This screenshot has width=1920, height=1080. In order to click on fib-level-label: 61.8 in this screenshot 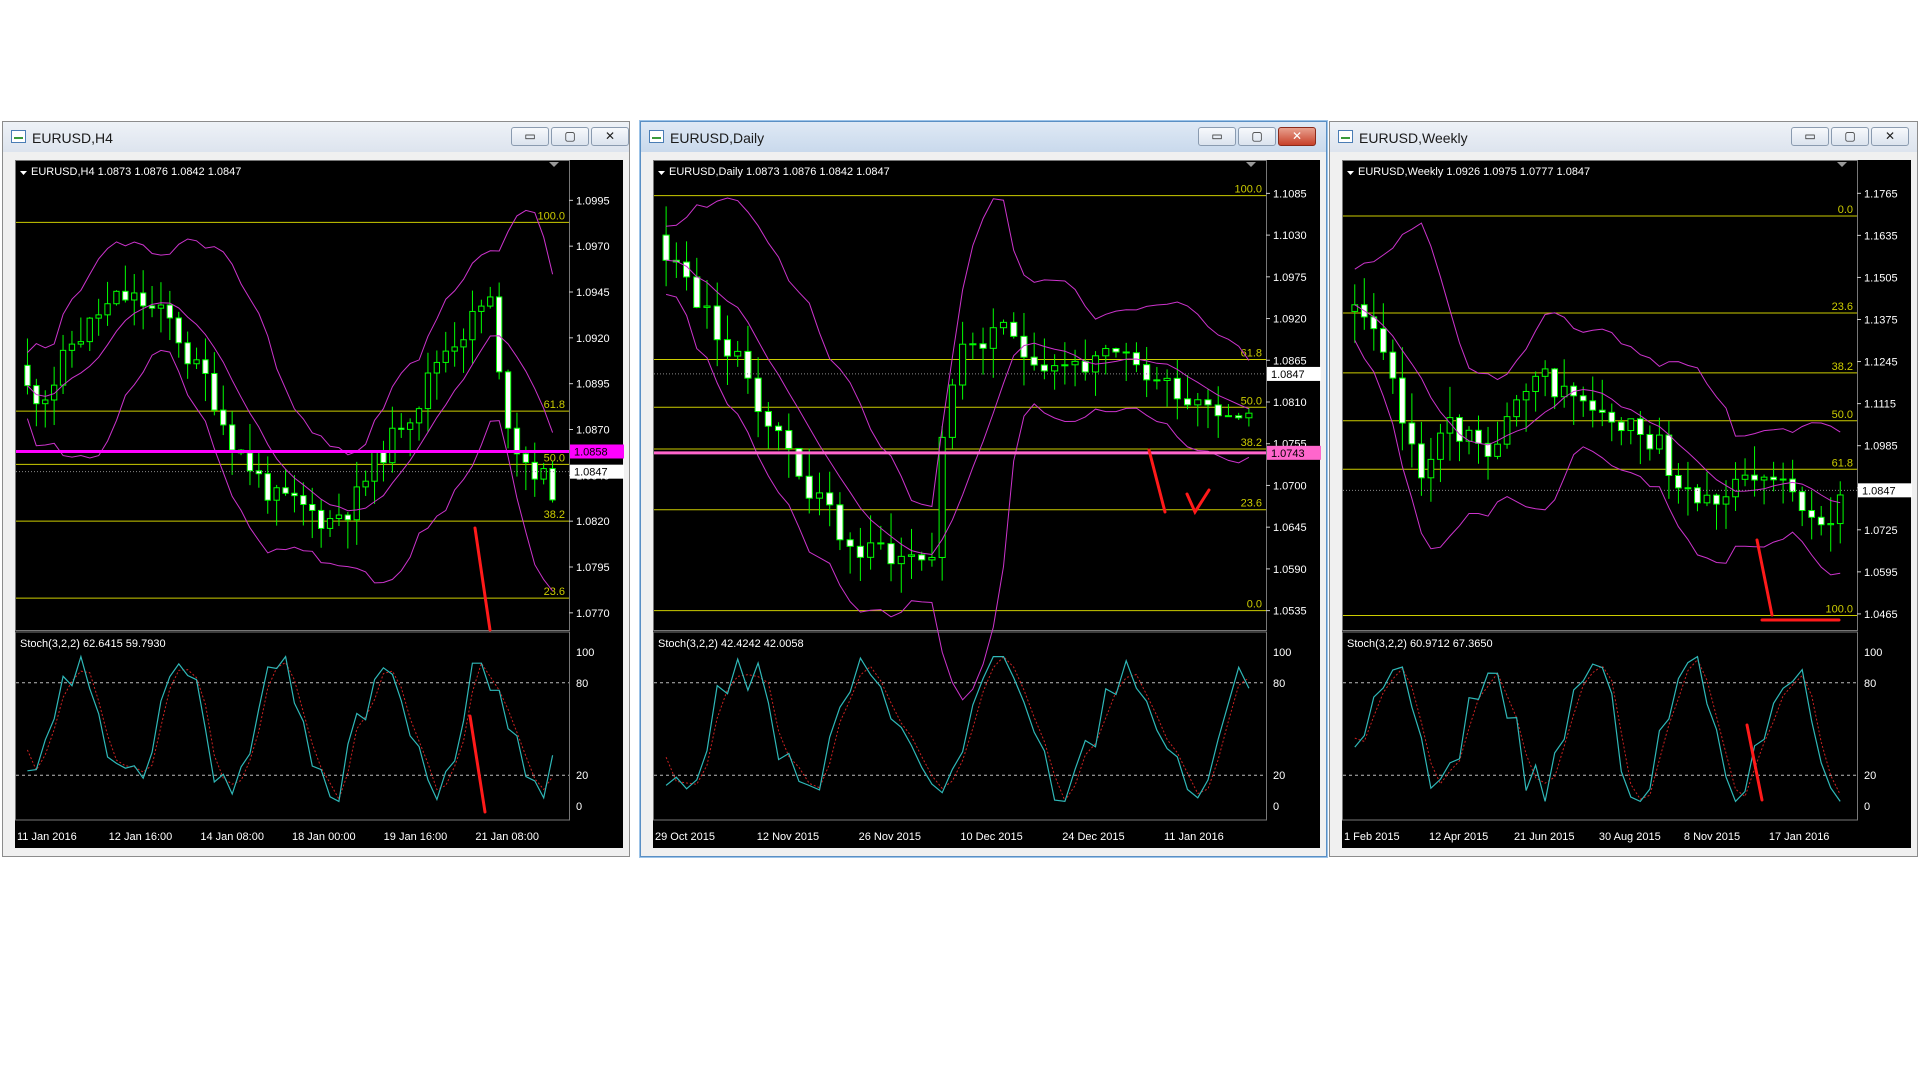, I will do `click(554, 405)`.